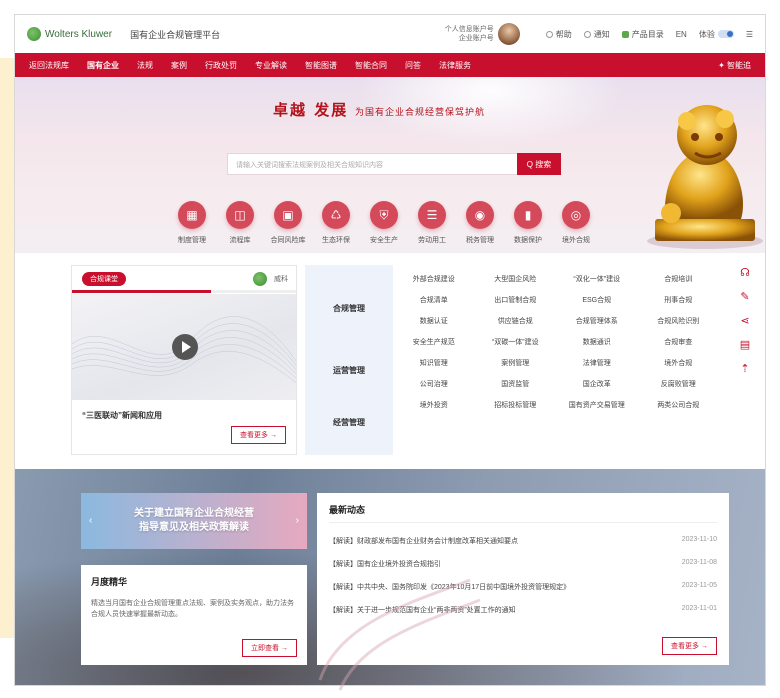 The height and width of the screenshot is (698, 780). What do you see at coordinates (184, 291) in the screenshot?
I see `video-progress` at bounding box center [184, 291].